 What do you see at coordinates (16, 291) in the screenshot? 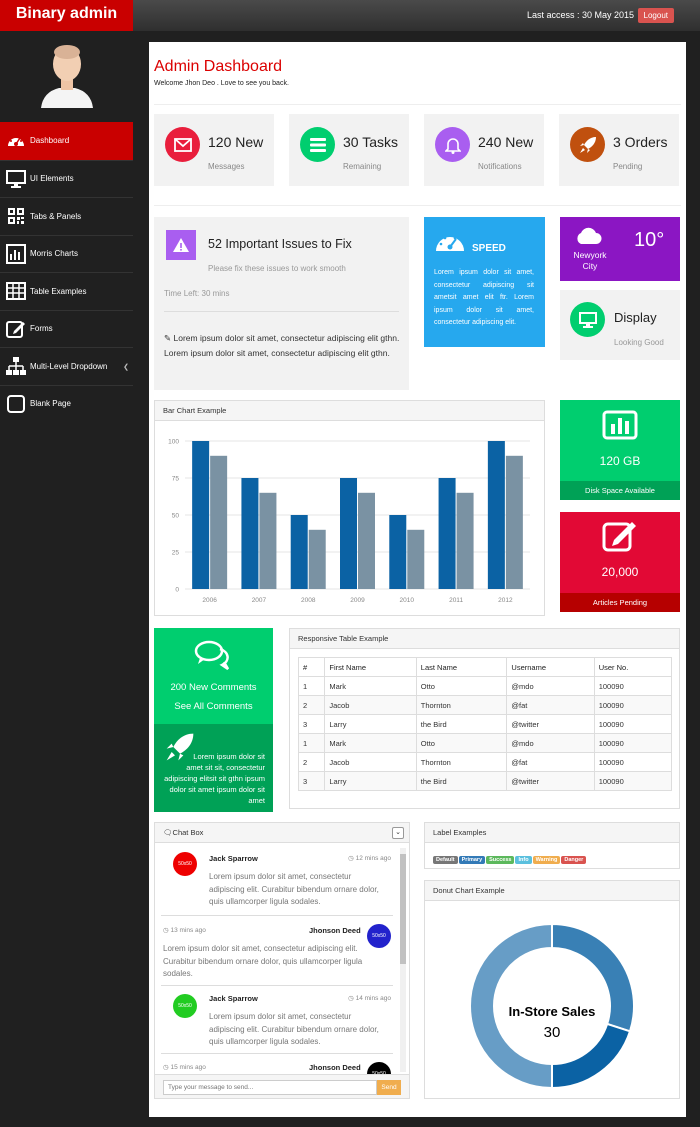
I see `table-icon` at bounding box center [16, 291].